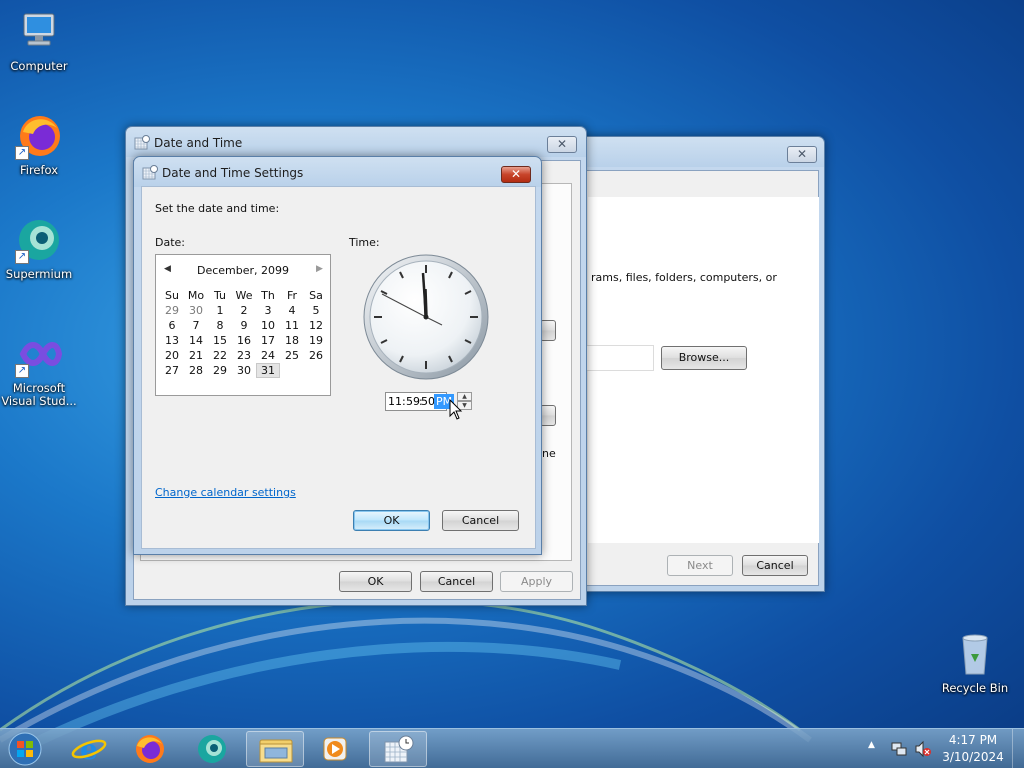  Describe the element at coordinates (292, 355) in the screenshot. I see `calendar-day: 25` at that location.